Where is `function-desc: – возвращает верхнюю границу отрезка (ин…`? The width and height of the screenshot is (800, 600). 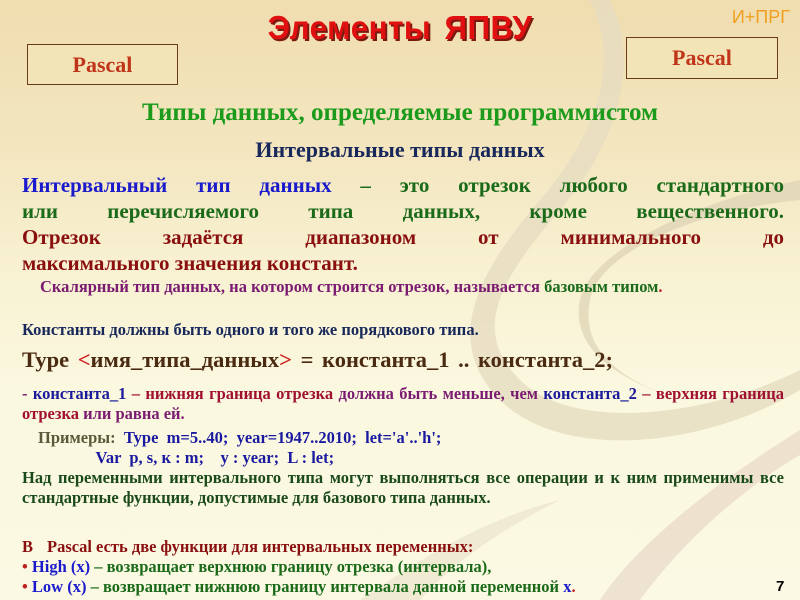 function-desc: – возвращает верхнюю границу отрезка (ин… is located at coordinates (291, 566).